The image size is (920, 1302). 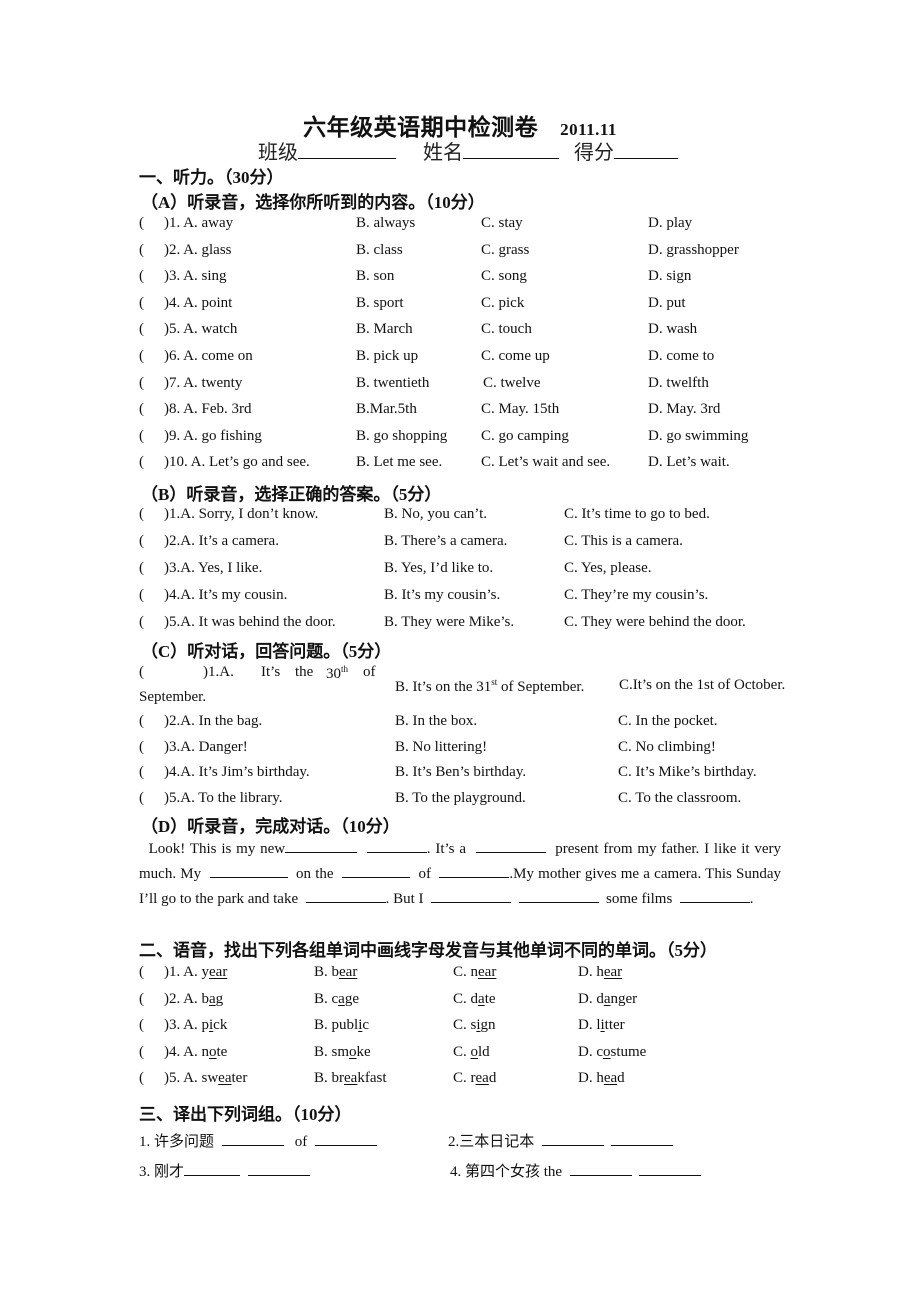 What do you see at coordinates (487, 972) in the screenshot?
I see `underlined-letters: ear` at bounding box center [487, 972].